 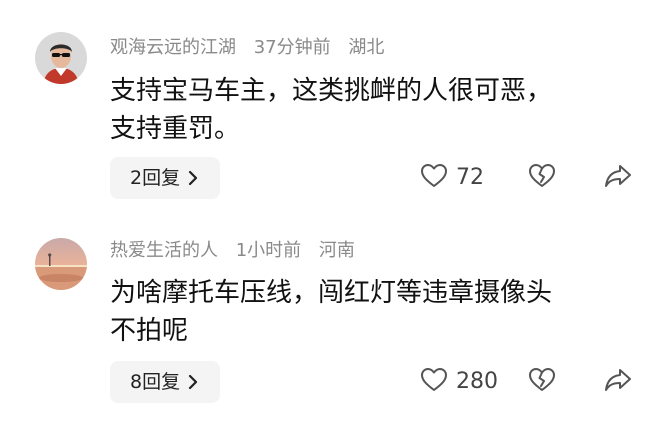 What do you see at coordinates (292, 47) in the screenshot?
I see `timestamp: 37分钟前` at bounding box center [292, 47].